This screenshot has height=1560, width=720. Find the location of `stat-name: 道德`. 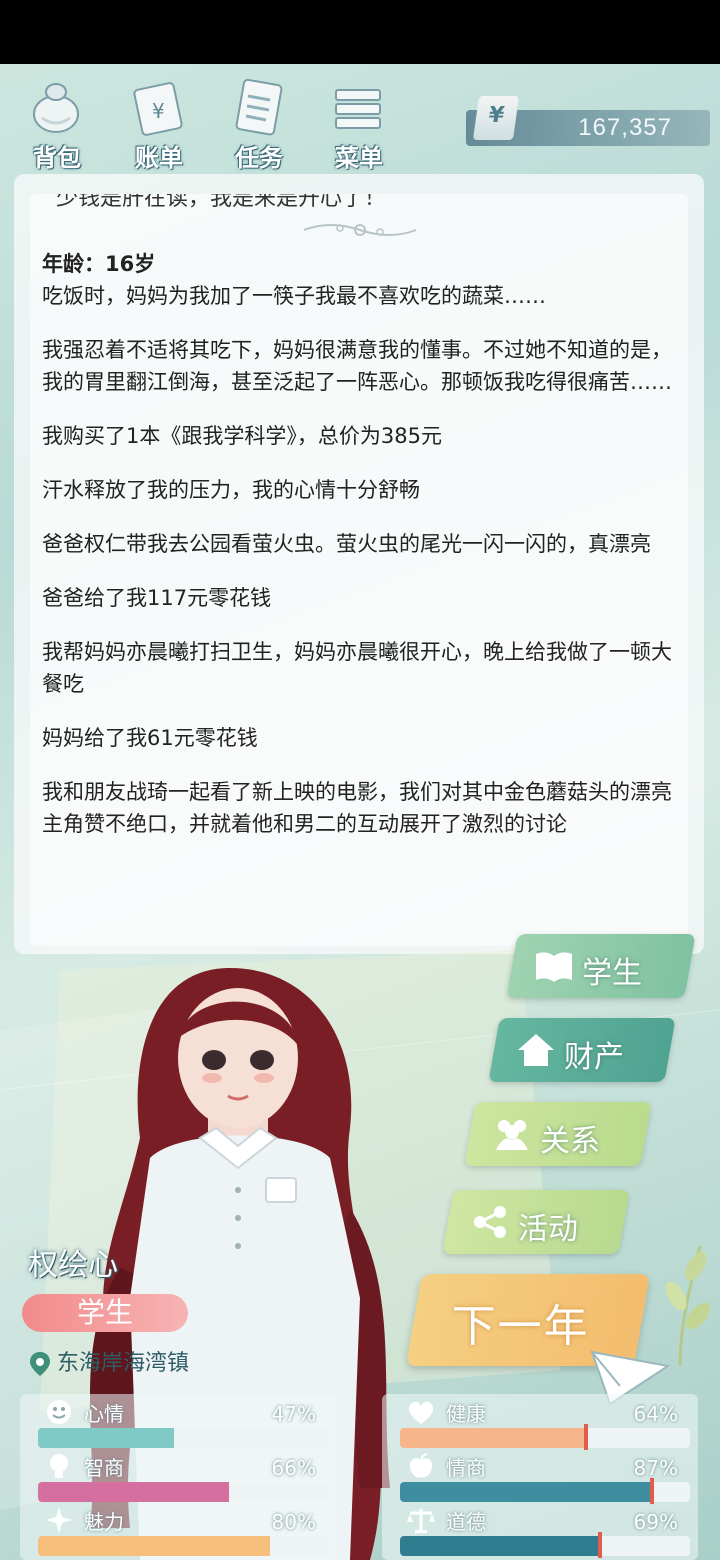

stat-name: 道德 is located at coordinates (466, 1522).